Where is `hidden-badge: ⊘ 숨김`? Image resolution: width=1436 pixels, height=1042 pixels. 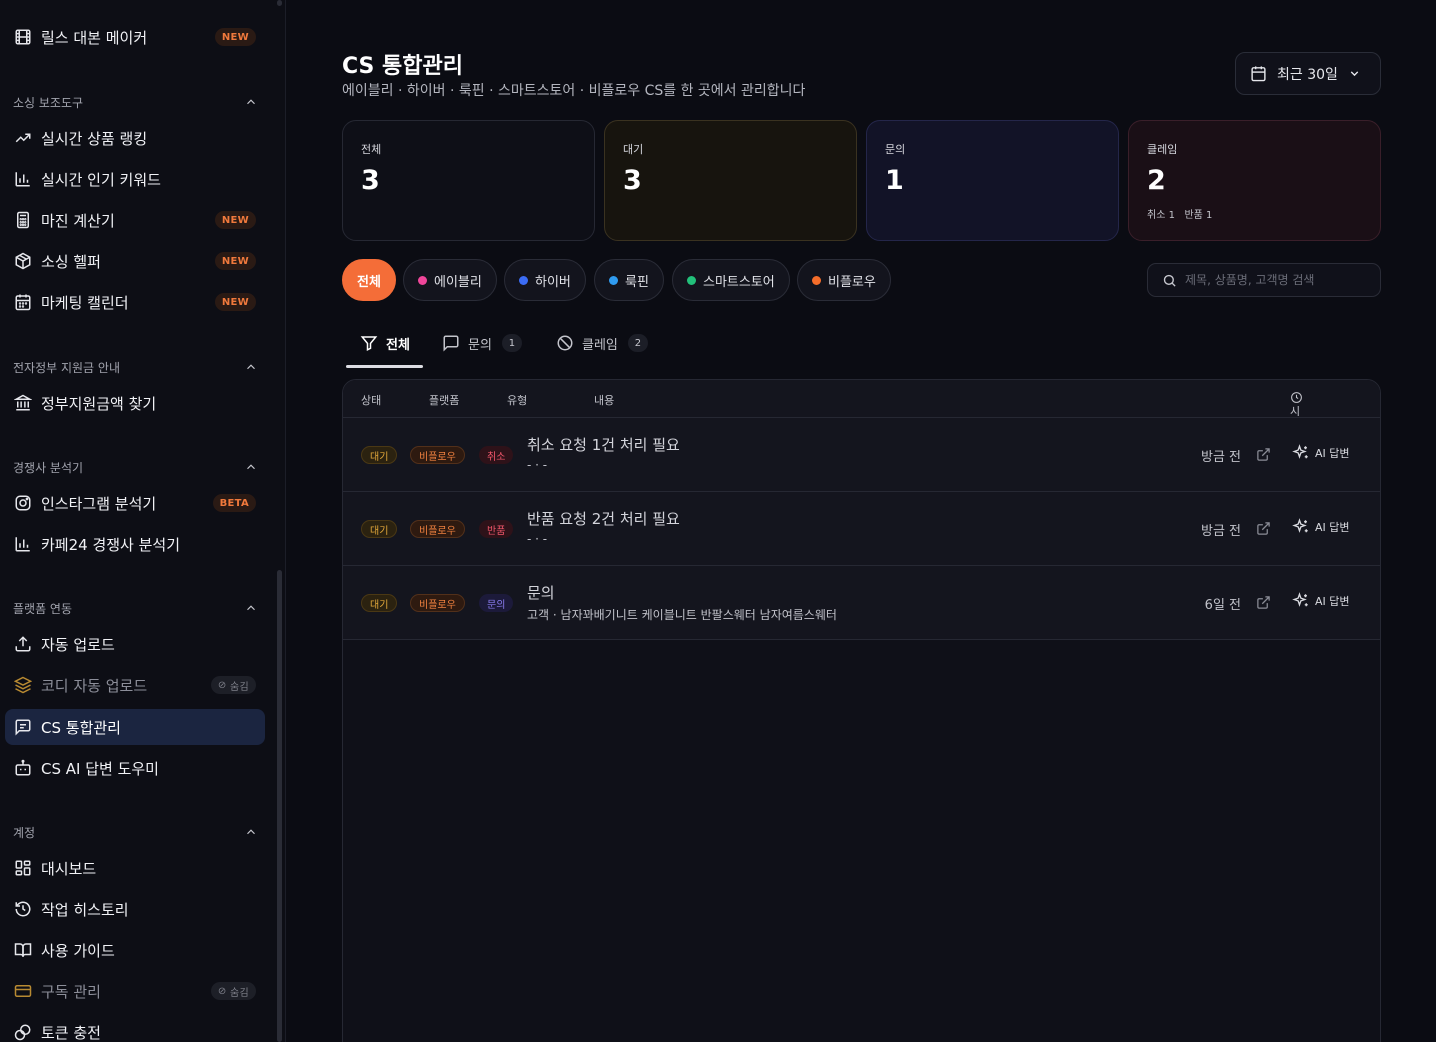 hidden-badge: ⊘ 숨김 is located at coordinates (233, 685).